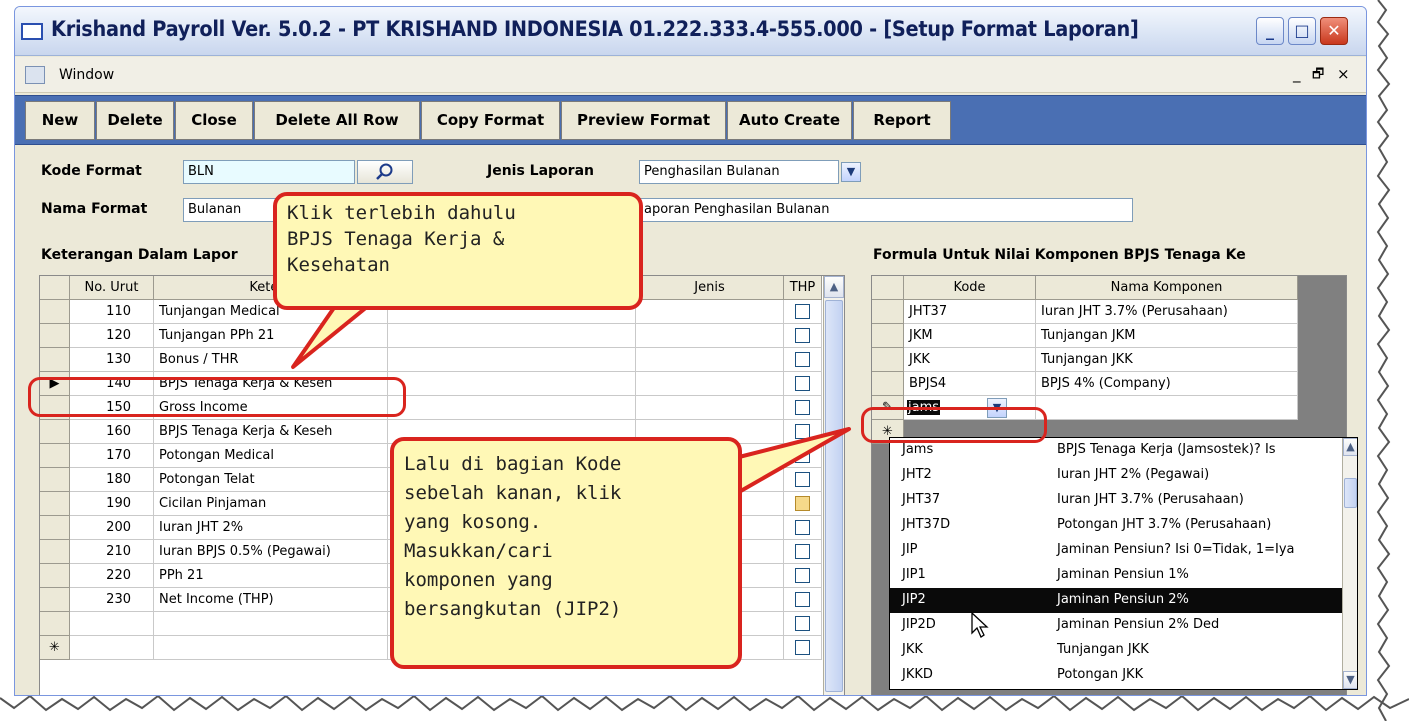 The image size is (1409, 721). I want to click on preview-format-button: Preview Format, so click(643, 120).